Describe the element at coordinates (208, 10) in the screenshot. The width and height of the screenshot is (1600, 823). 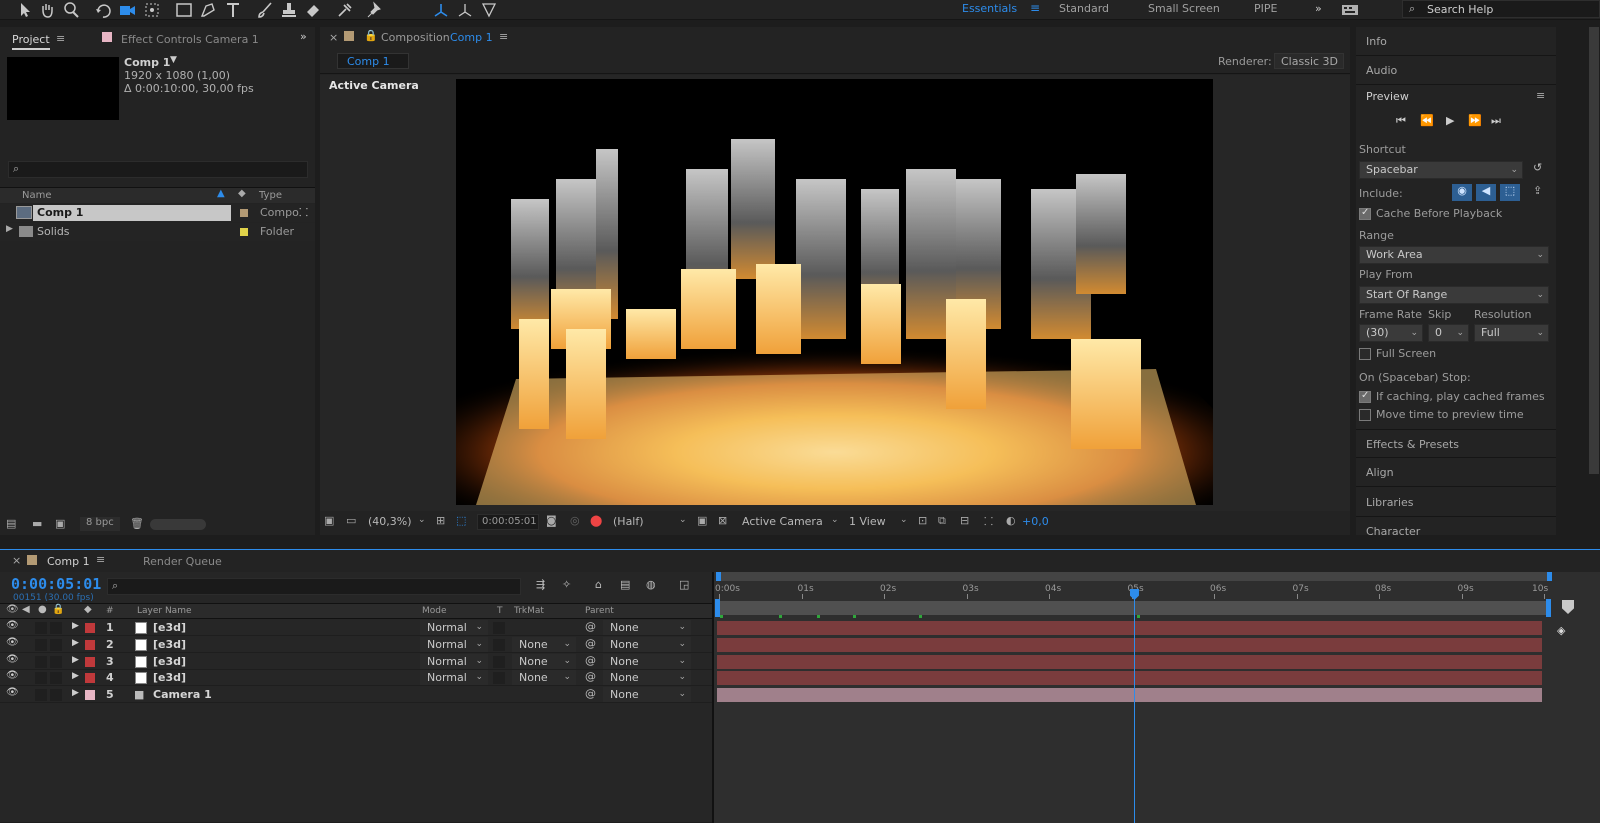
I see `pen-tool-icon` at that location.